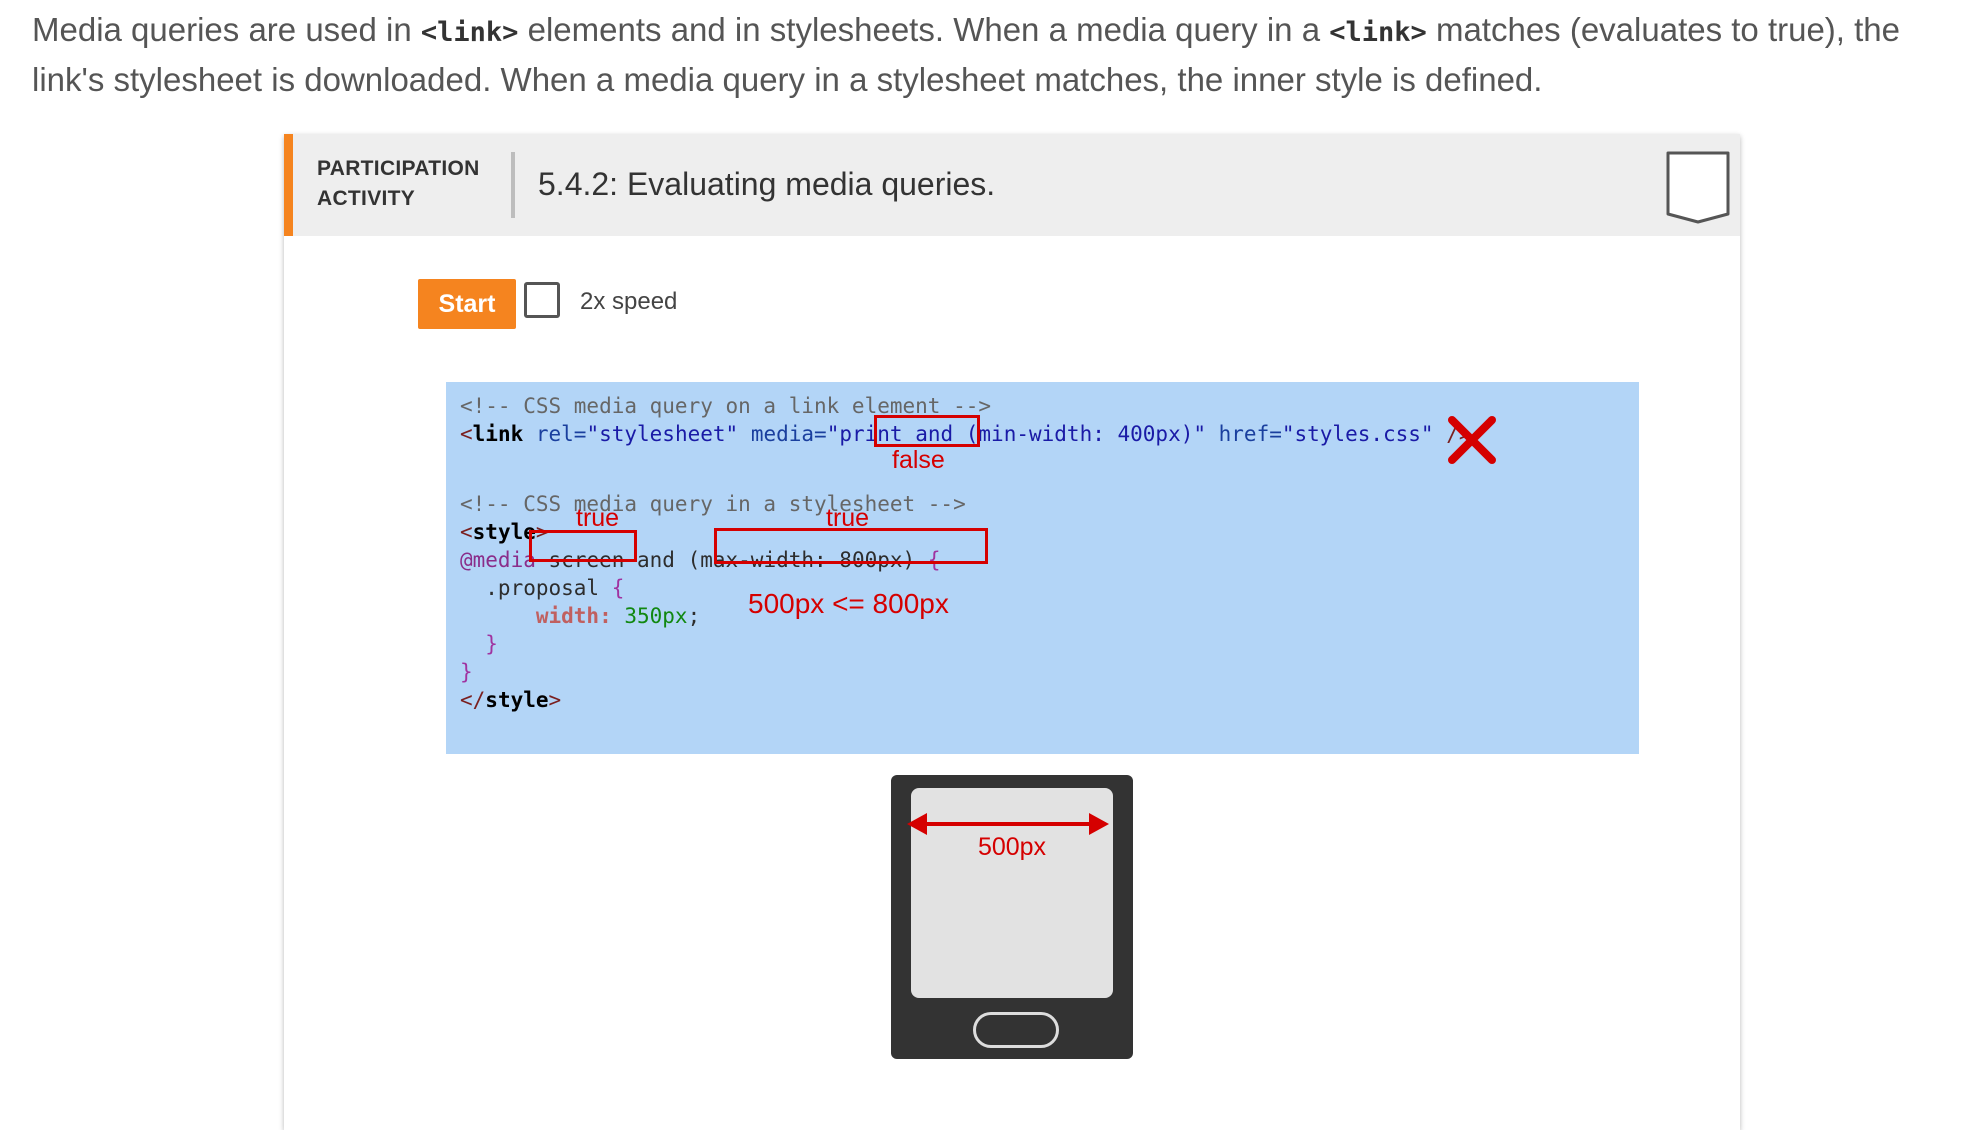  Describe the element at coordinates (848, 518) in the screenshot. I see `max-width-result-label: true` at that location.